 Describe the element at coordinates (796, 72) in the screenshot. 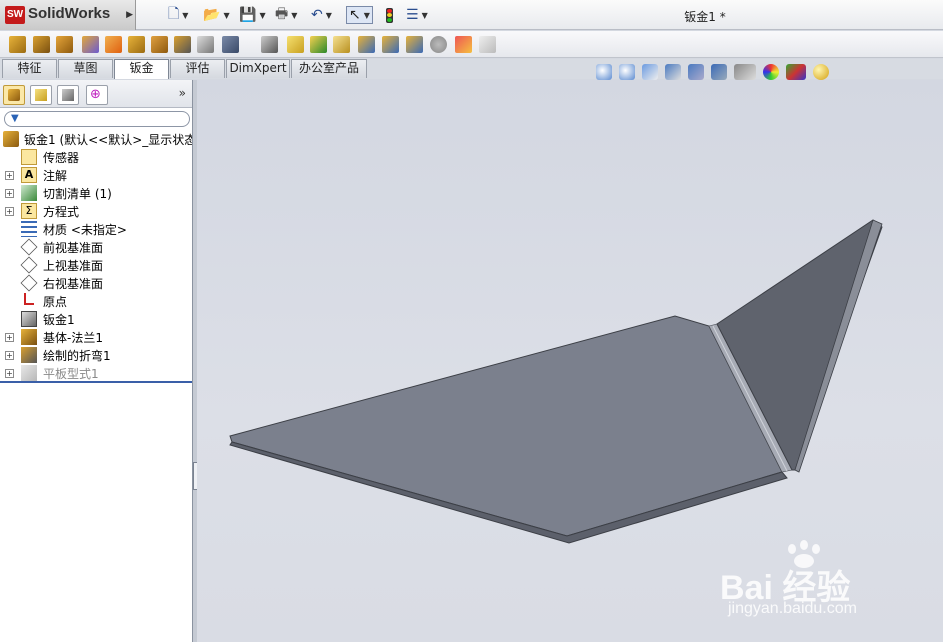

I see `apply-scene-icon` at that location.